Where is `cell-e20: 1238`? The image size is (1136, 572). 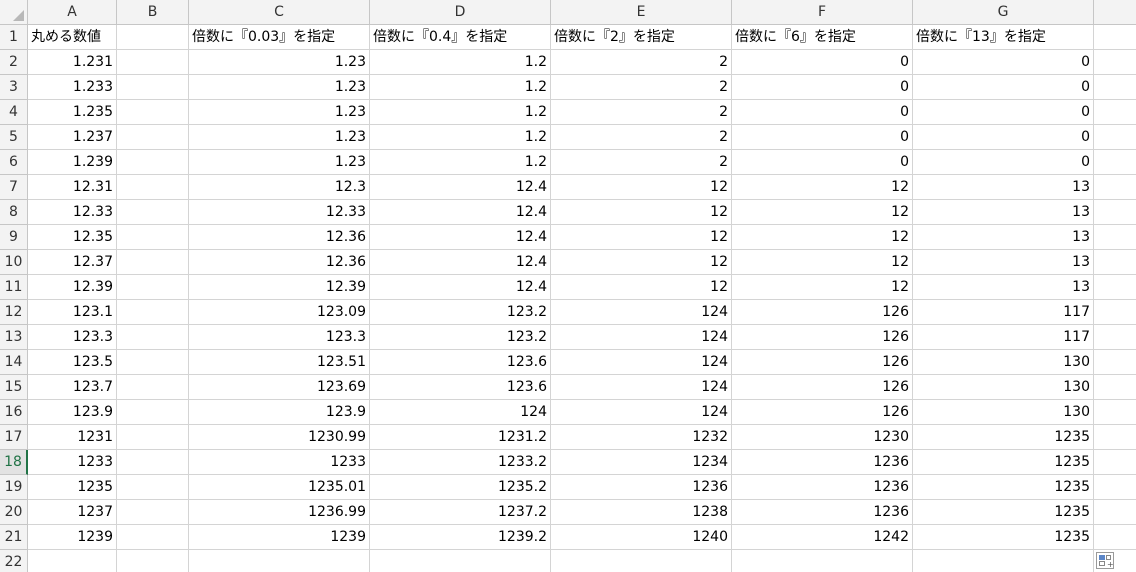 cell-e20: 1238 is located at coordinates (641, 512).